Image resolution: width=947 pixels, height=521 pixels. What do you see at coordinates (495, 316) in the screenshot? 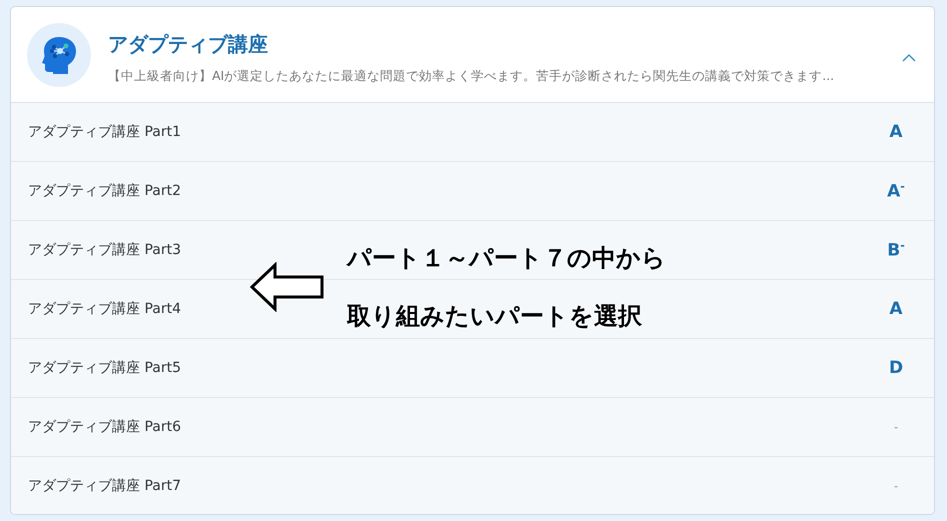
I see `annotation-text: 取り組みたいパートを選択` at bounding box center [495, 316].